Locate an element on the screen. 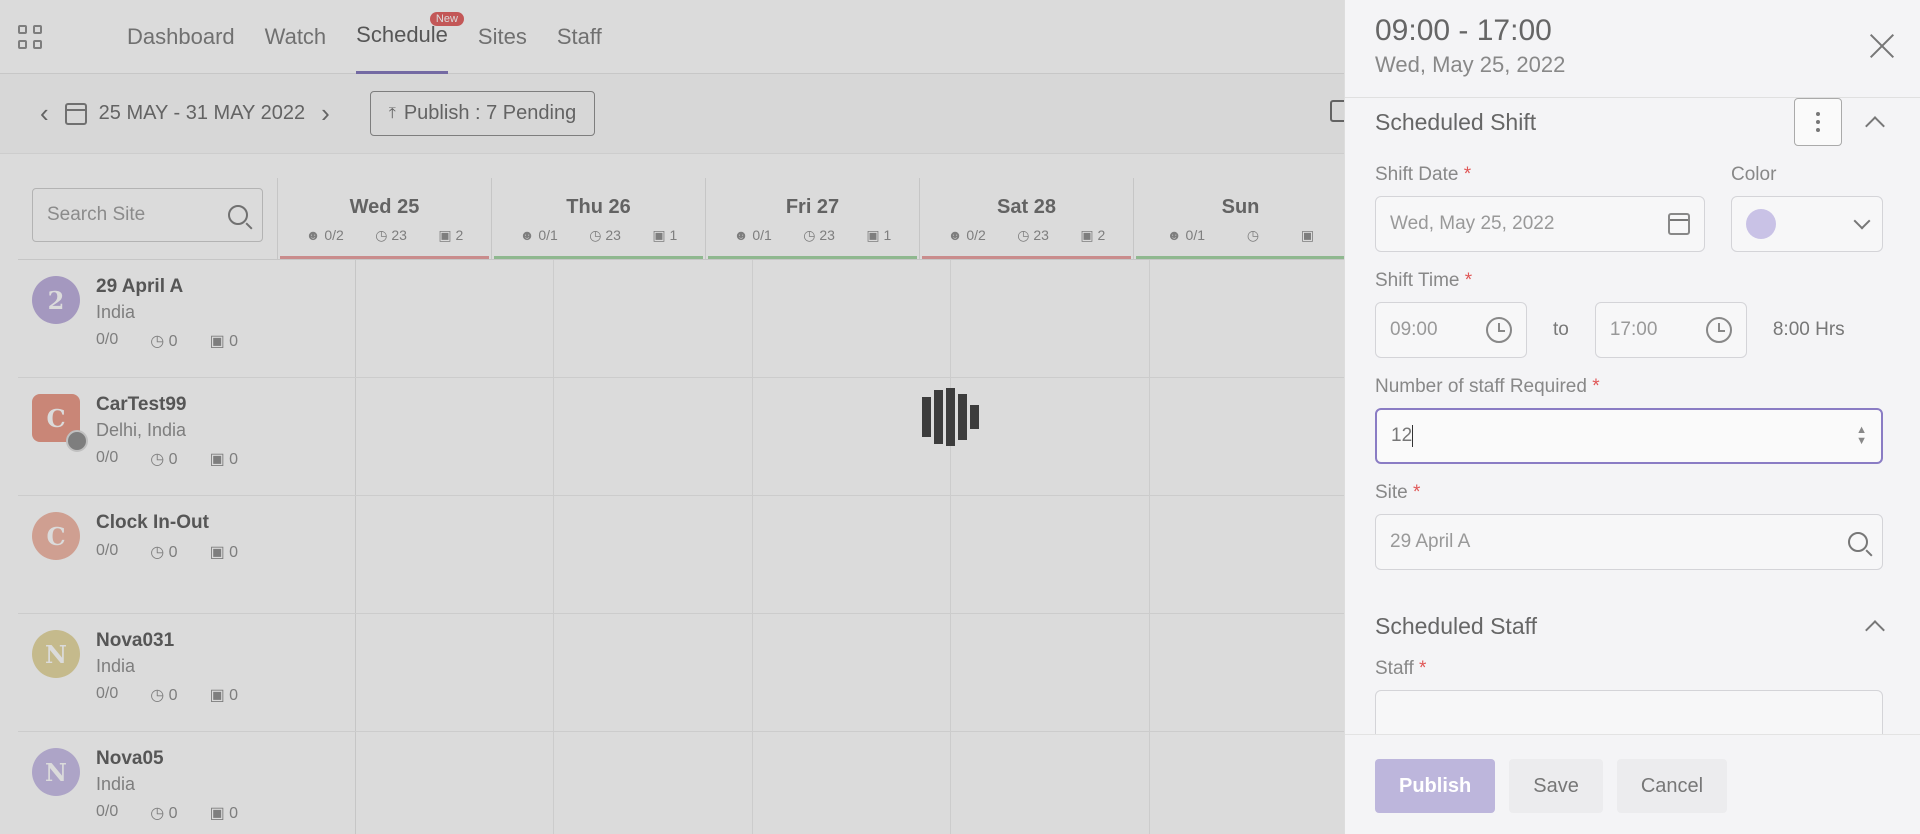 The image size is (1920, 834). duration-label: 8:00 Hrs is located at coordinates (1808, 329).